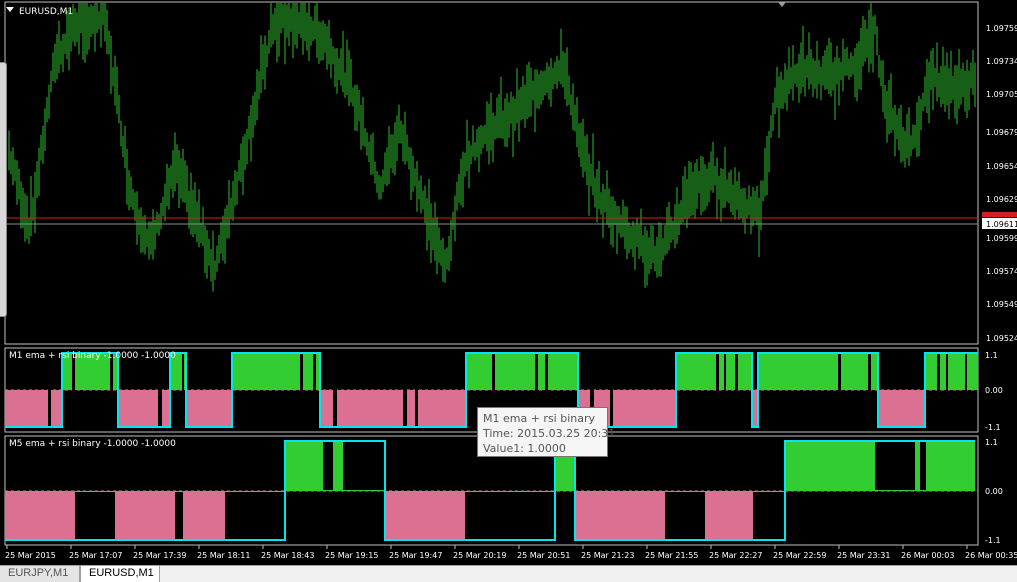 The image size is (1017, 582). What do you see at coordinates (994, 491) in the screenshot?
I see `indicator2-level: 0.00` at bounding box center [994, 491].